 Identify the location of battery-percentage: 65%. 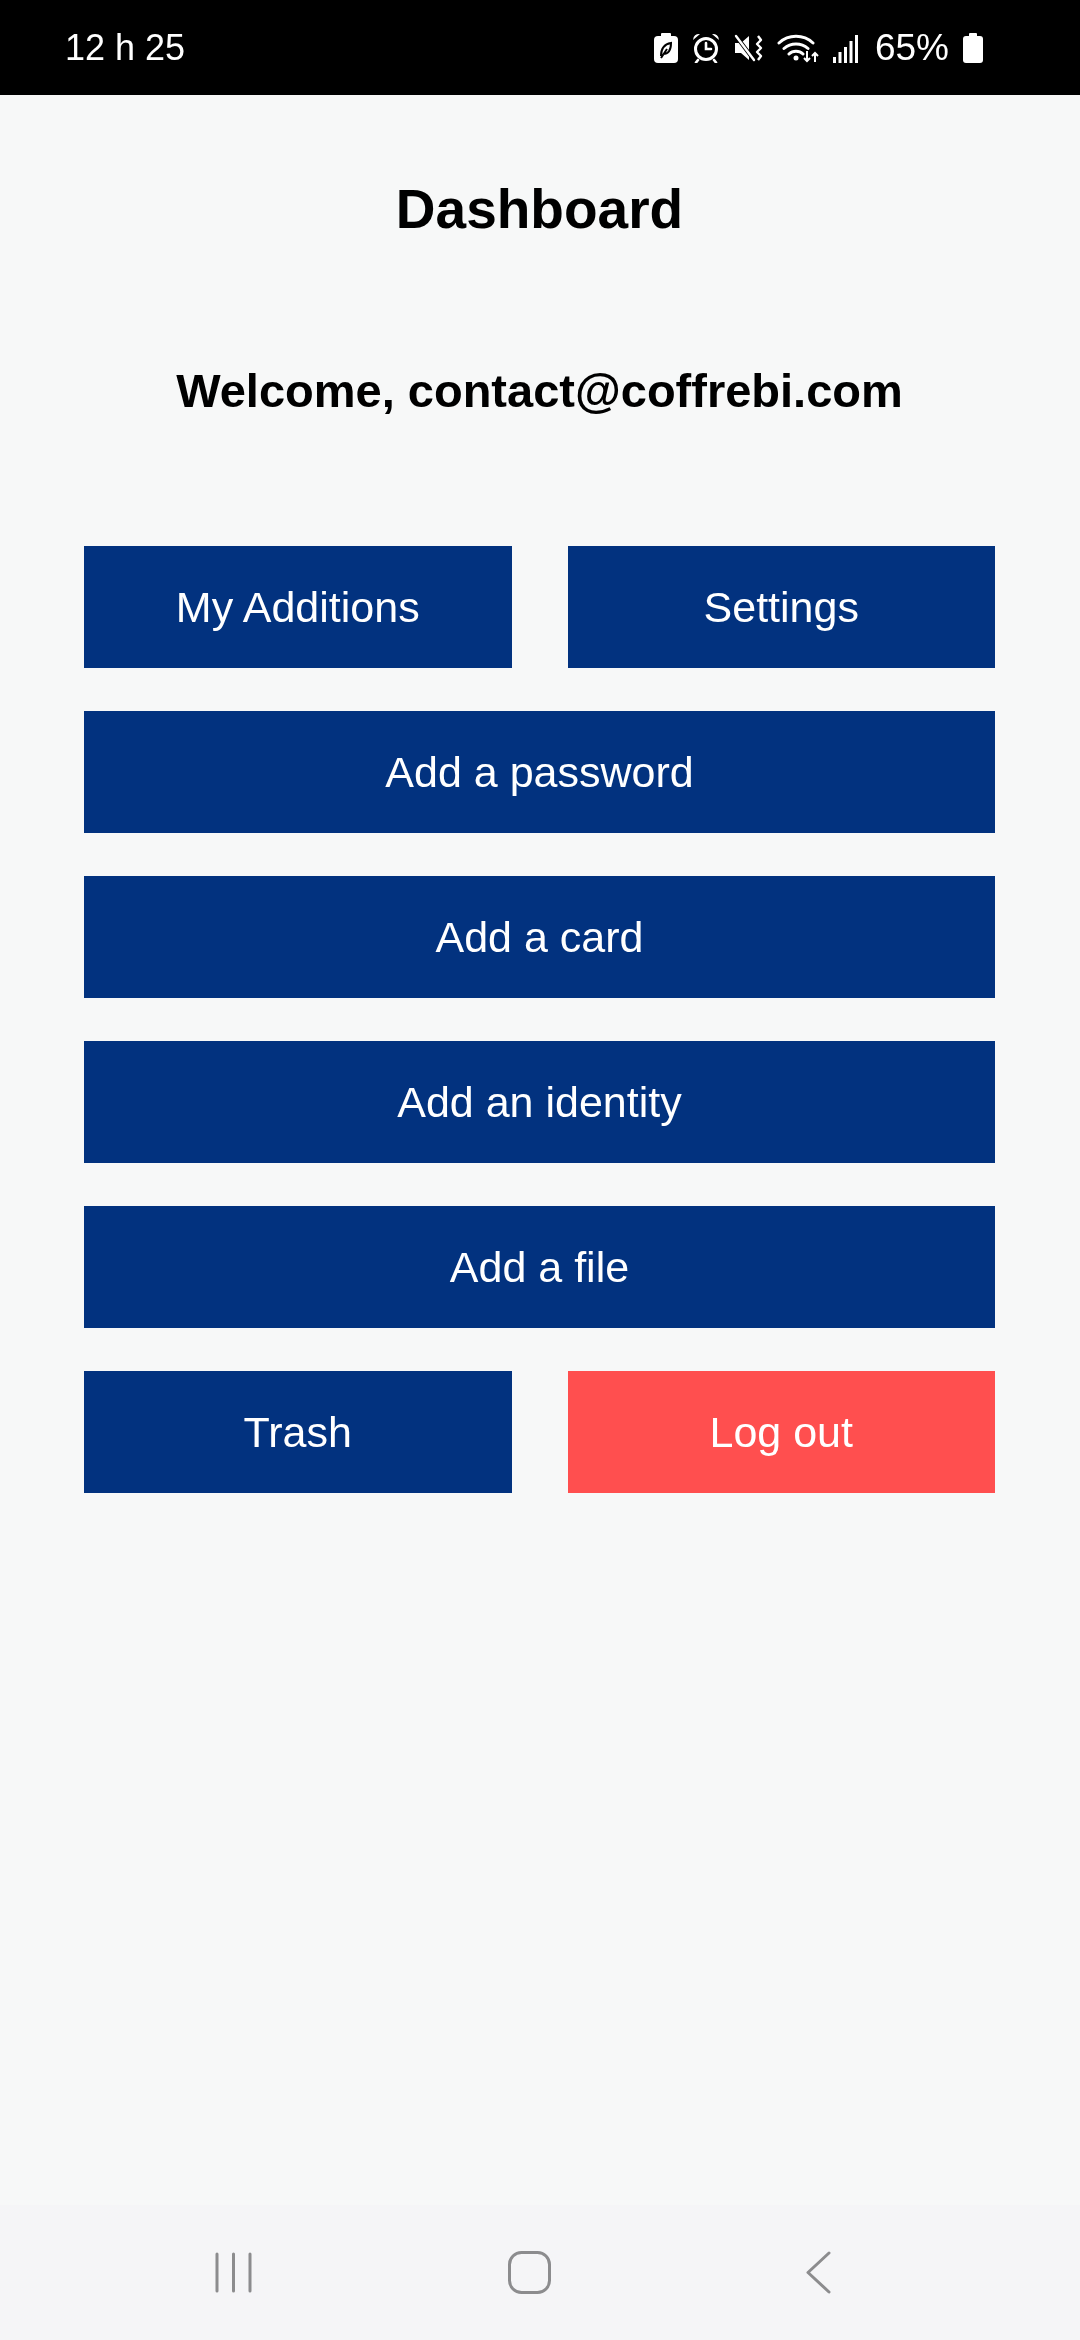
(911, 47).